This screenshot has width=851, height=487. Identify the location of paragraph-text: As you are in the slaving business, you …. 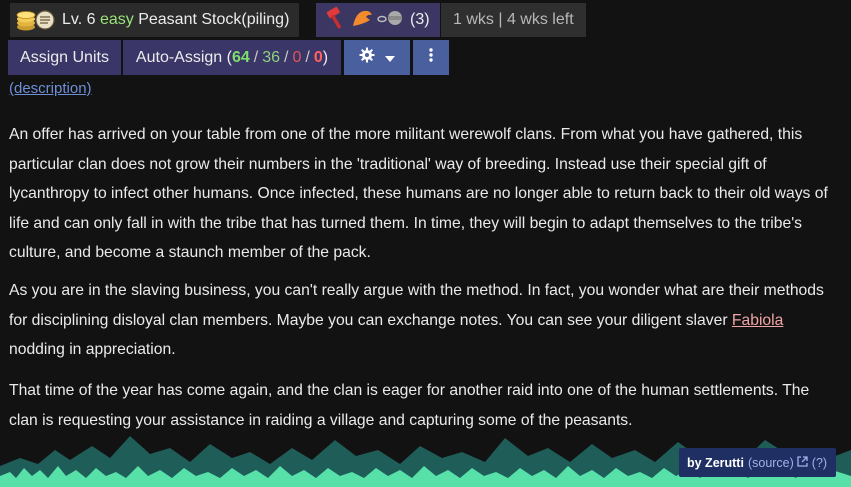
(416, 305).